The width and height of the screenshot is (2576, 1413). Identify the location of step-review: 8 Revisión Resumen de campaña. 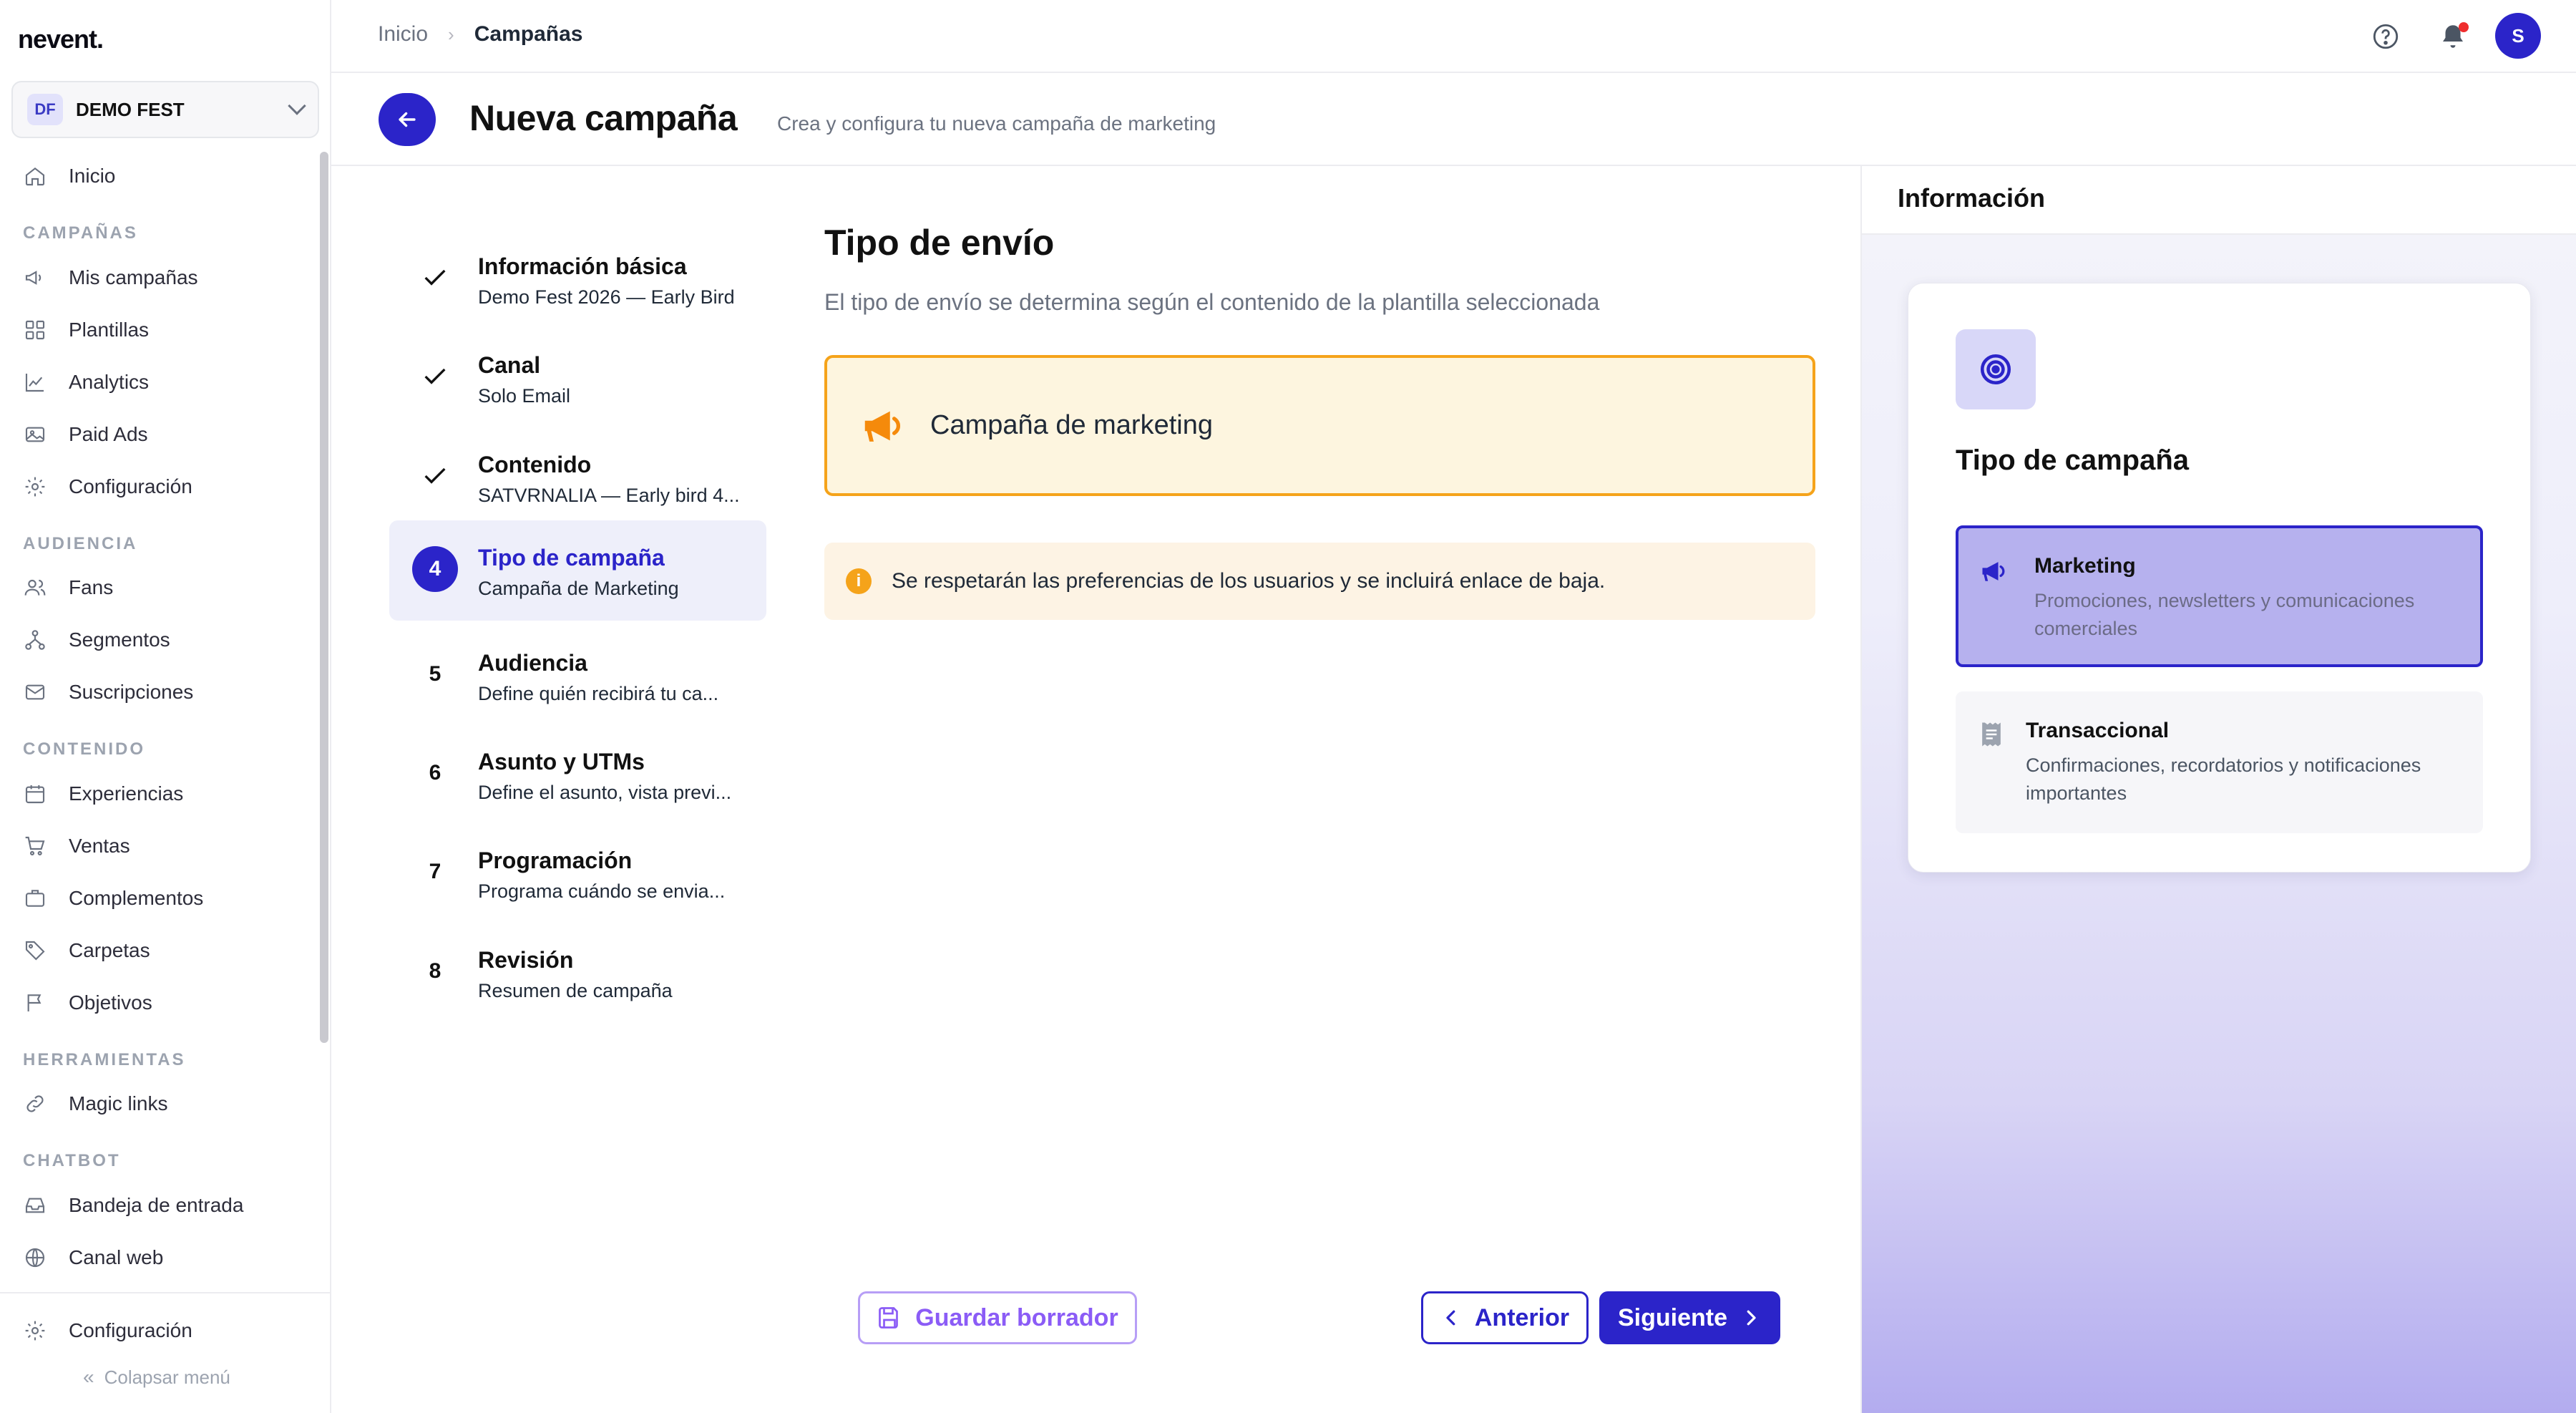
(577, 973).